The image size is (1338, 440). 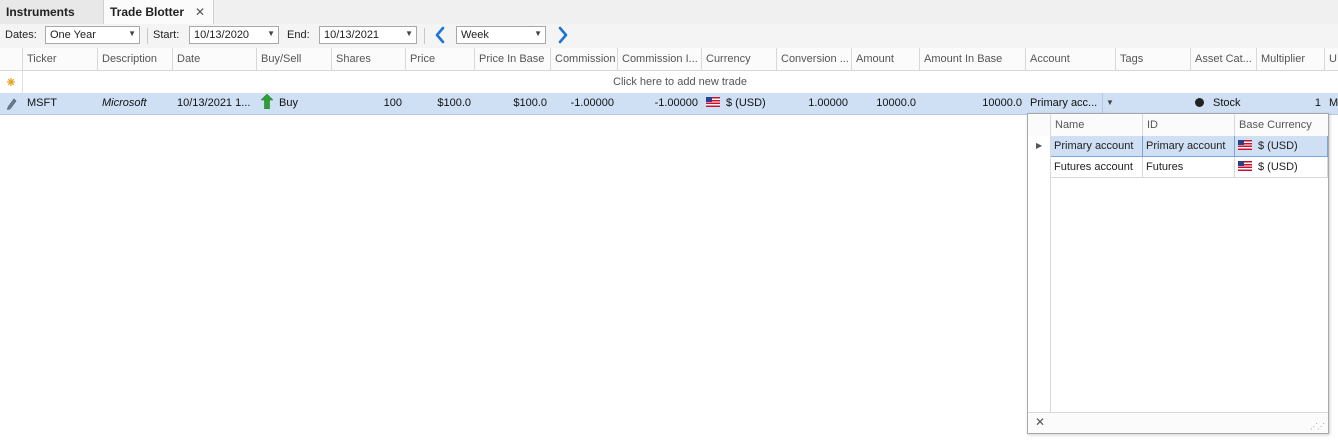 I want to click on popup-header: Name ID Base Currency, so click(x=1178, y=125).